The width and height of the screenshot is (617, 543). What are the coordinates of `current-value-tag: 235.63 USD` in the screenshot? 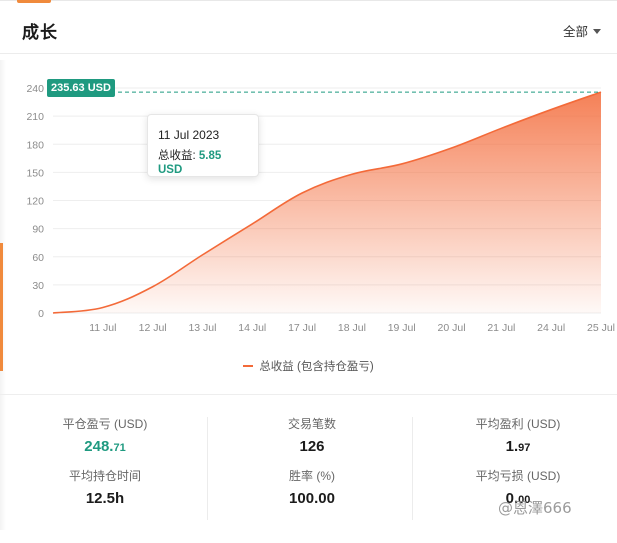 It's located at (81, 88).